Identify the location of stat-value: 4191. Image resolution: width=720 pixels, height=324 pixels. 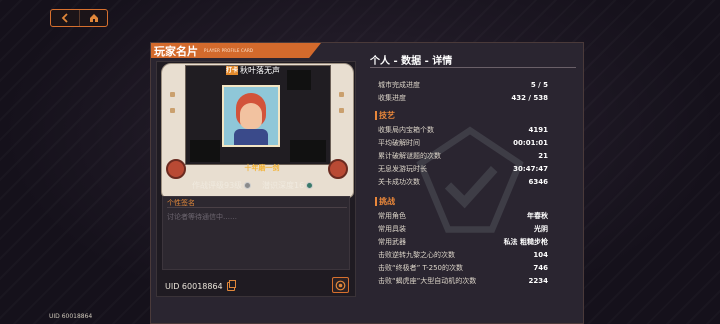
(538, 130).